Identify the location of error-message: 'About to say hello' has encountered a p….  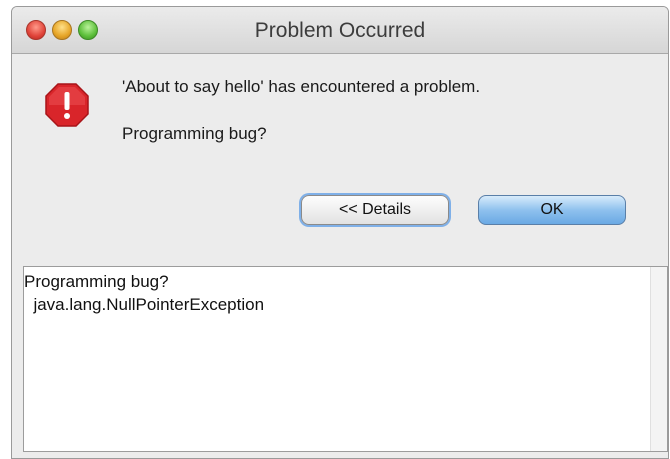
(301, 86).